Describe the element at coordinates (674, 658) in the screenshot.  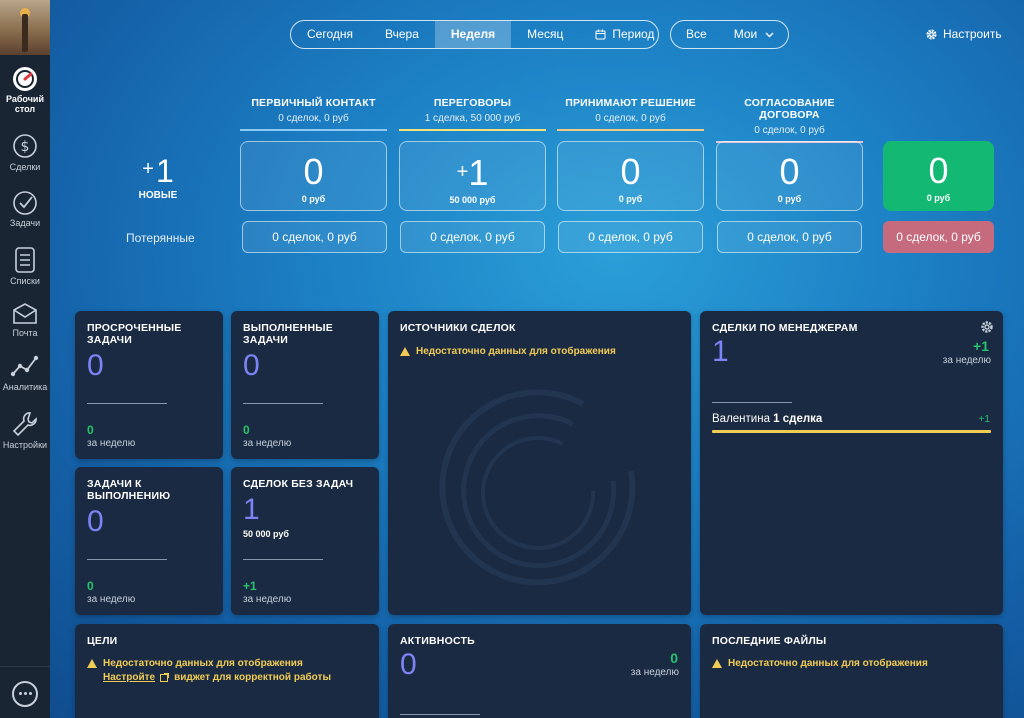
I see `widget-delta: 0` at that location.